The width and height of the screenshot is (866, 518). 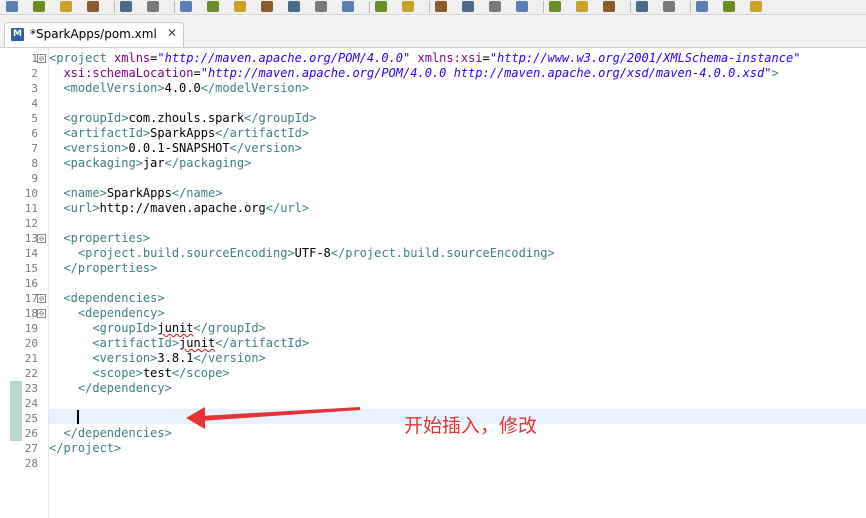 What do you see at coordinates (31, 223) in the screenshot?
I see `line-number: 12` at bounding box center [31, 223].